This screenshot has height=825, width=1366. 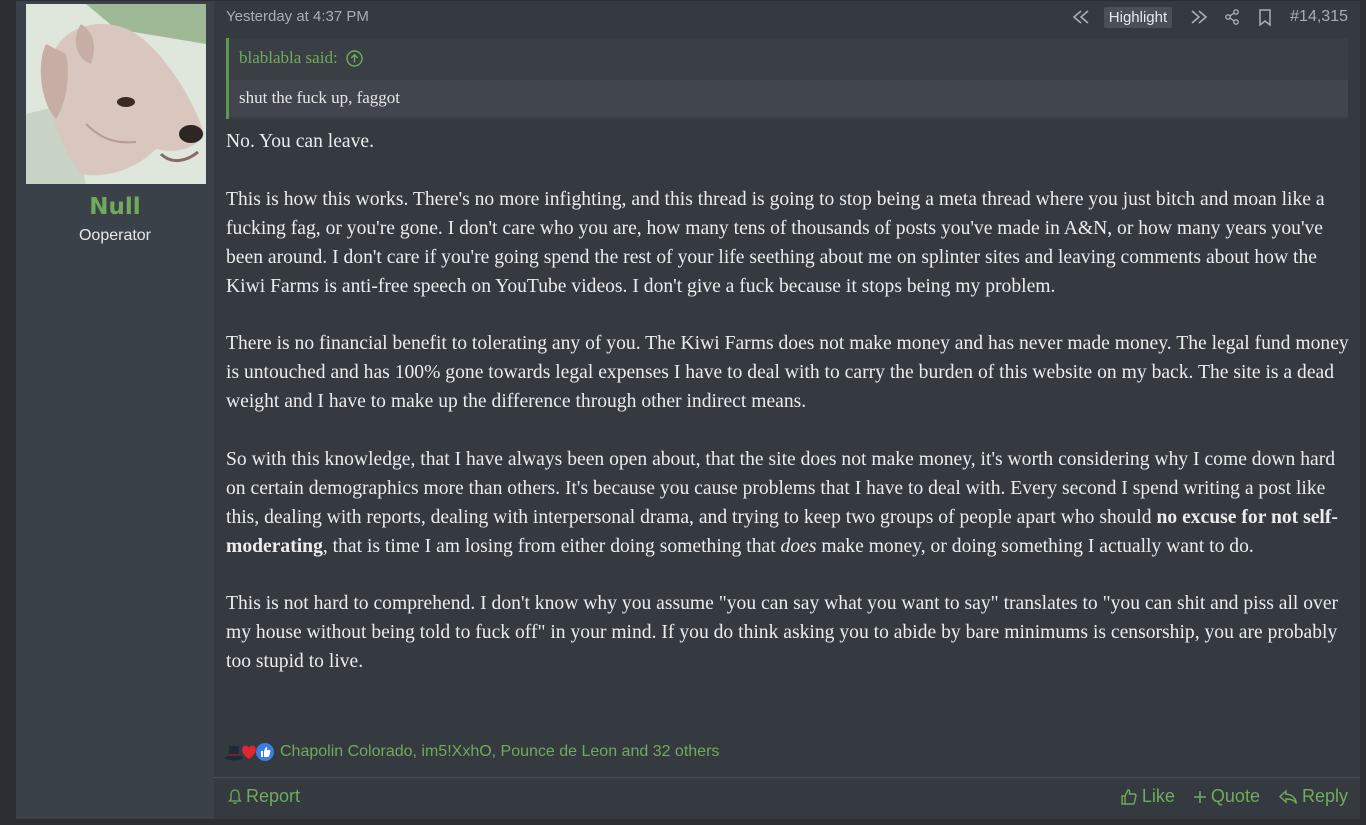 I want to click on post-timestamp: Yesterday at 4:37 PM, so click(x=297, y=16).